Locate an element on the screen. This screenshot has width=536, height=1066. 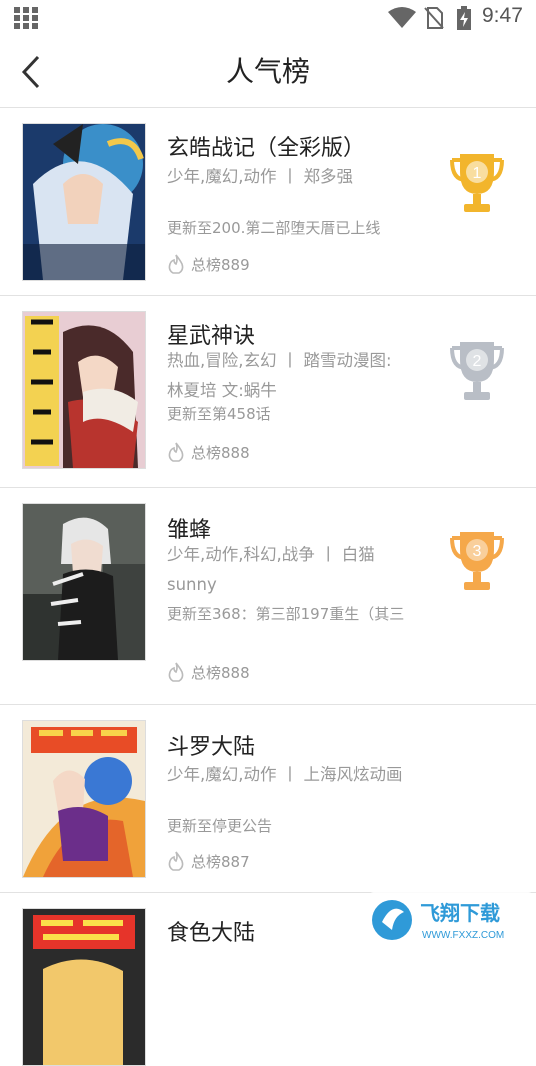
clock: 9:47 is located at coordinates (502, 15).